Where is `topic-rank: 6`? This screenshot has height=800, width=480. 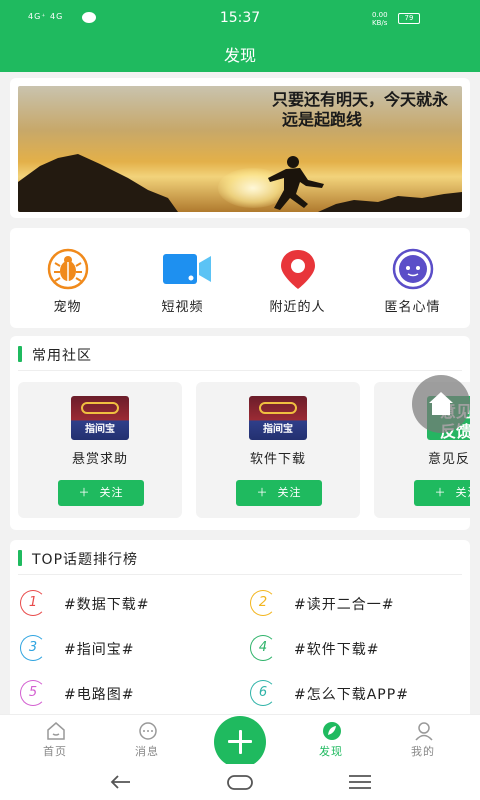
topic-rank: 6 is located at coordinates (263, 693).